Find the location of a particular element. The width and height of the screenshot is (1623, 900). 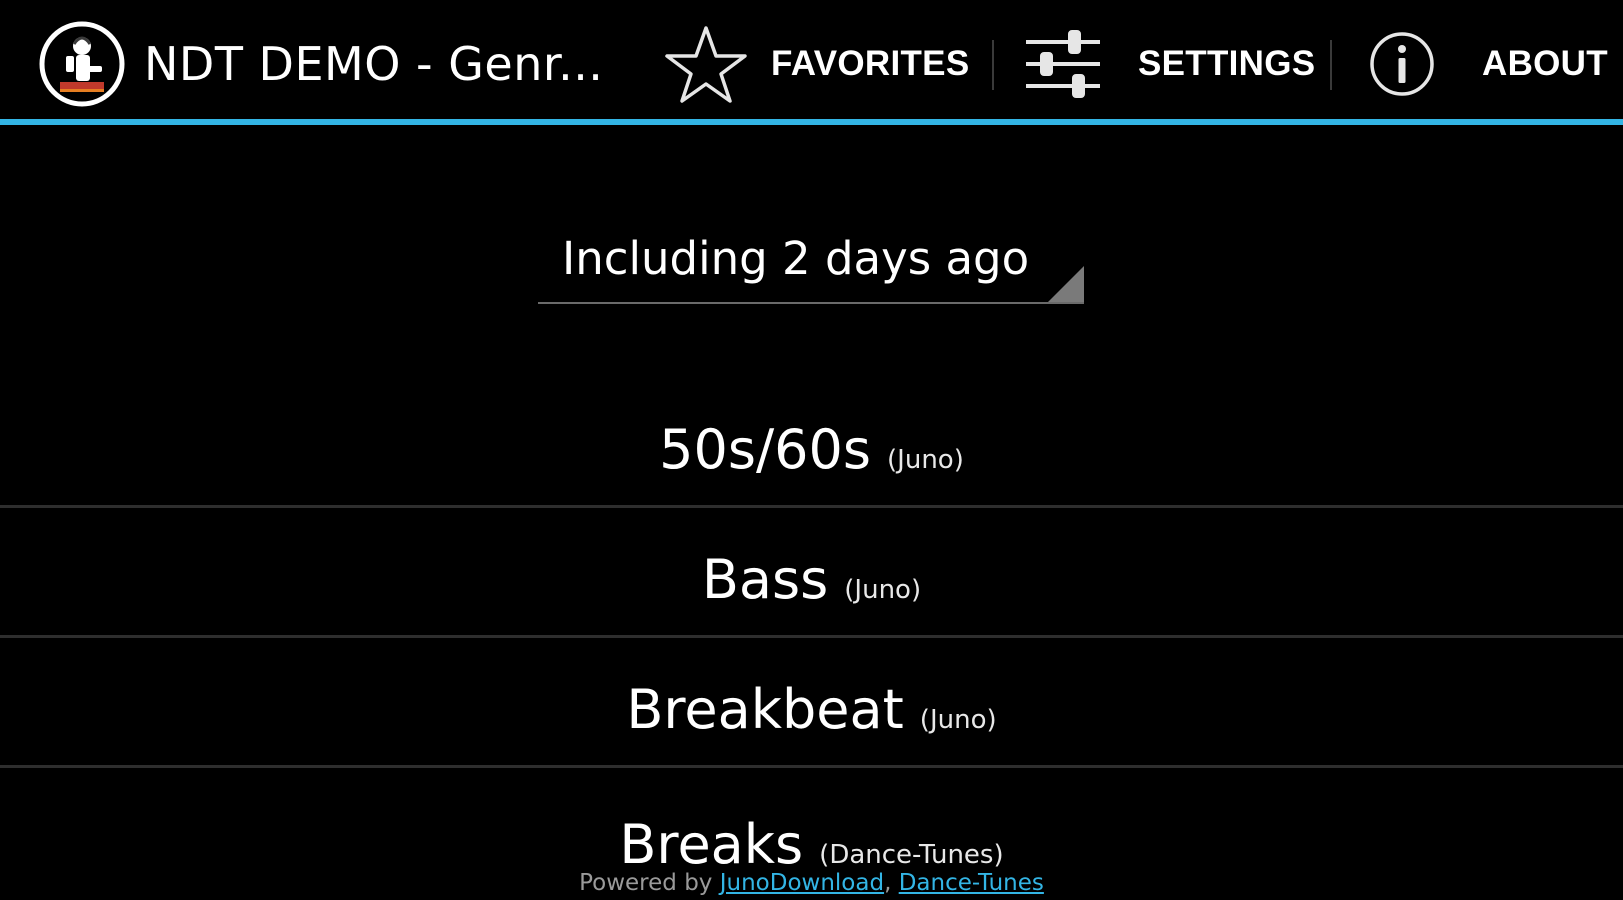

genre-name: Breakbeat is located at coordinates (765, 709).